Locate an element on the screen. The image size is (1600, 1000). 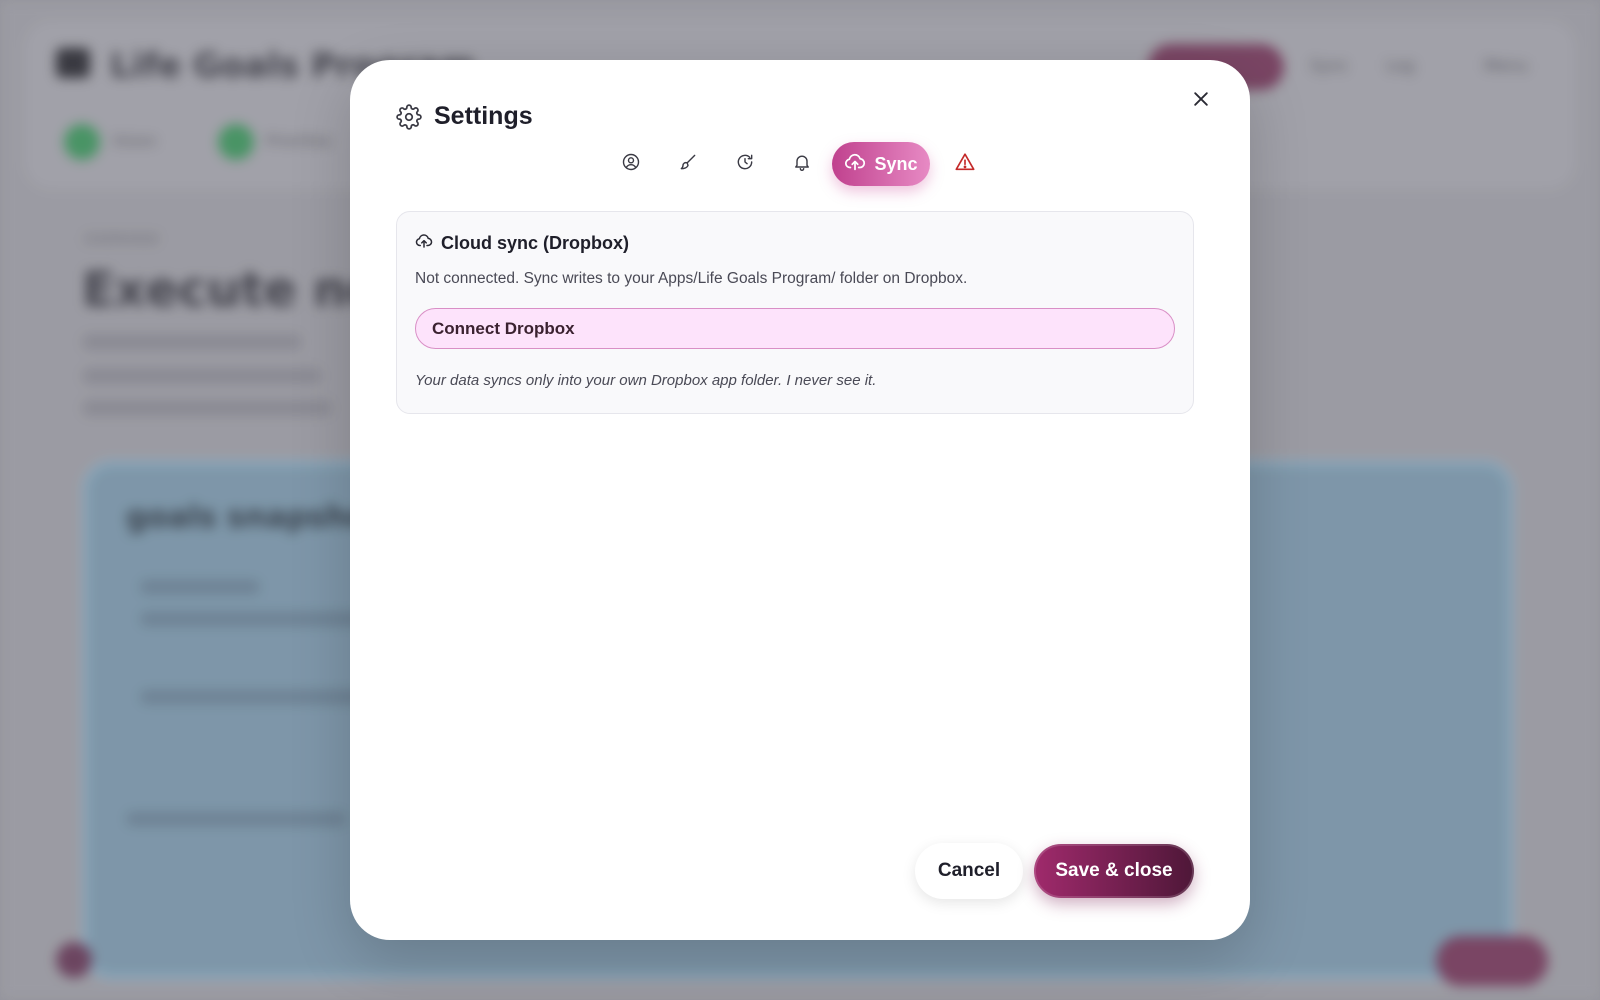
settings-tabs: Sync is located at coordinates (797, 164).